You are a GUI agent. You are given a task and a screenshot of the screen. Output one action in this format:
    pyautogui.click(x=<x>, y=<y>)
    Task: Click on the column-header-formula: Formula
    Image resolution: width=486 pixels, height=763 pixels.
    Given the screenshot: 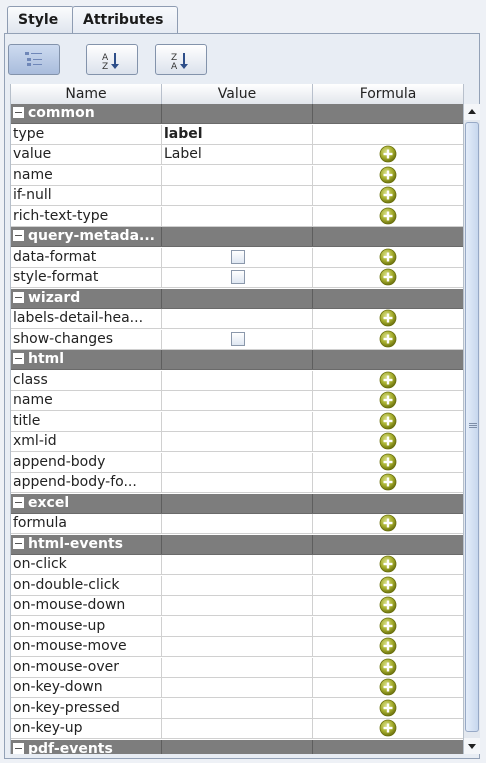 What is the action you would take?
    pyautogui.click(x=388, y=94)
    